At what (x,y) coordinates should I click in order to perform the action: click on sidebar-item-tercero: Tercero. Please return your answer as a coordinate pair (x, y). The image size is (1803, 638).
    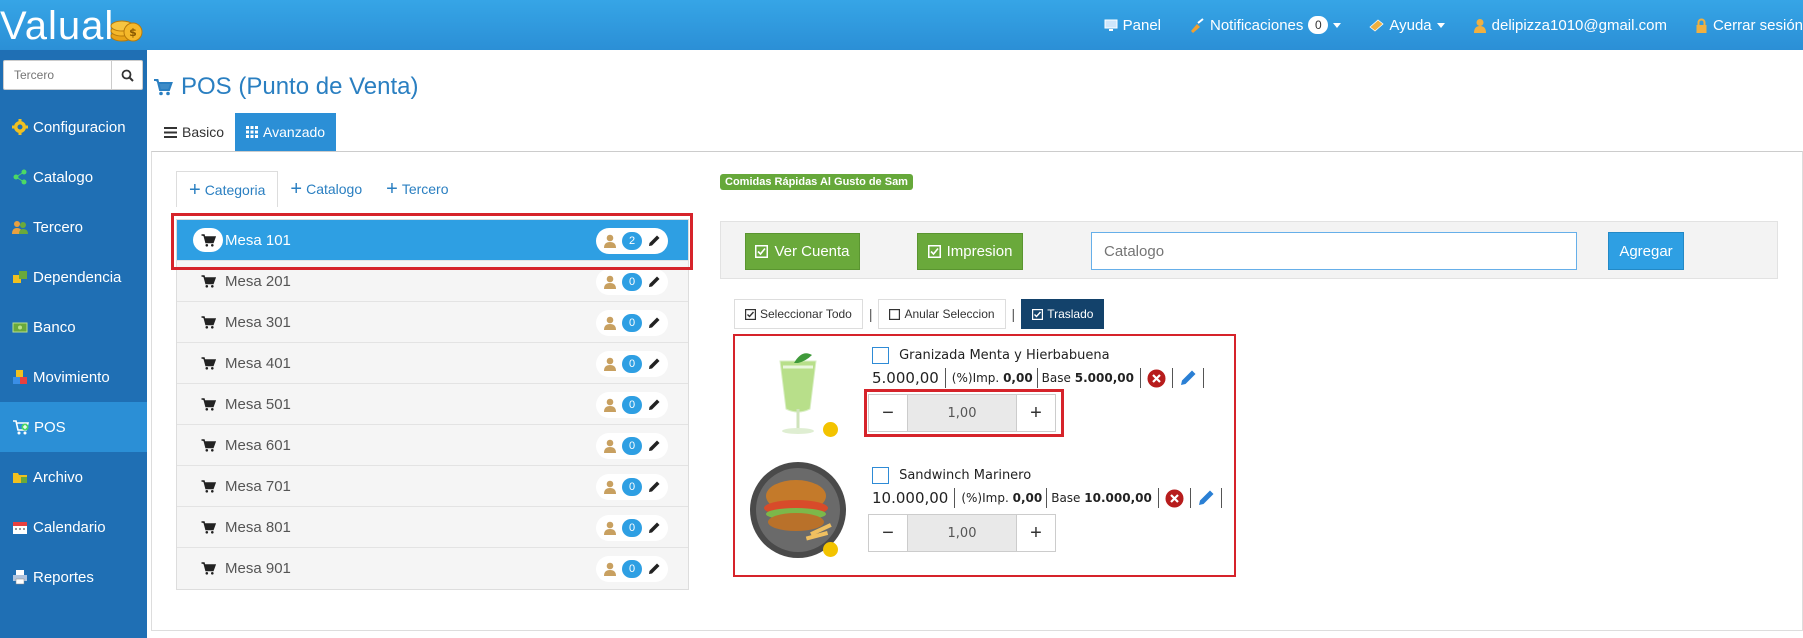
    Looking at the image, I should click on (73, 227).